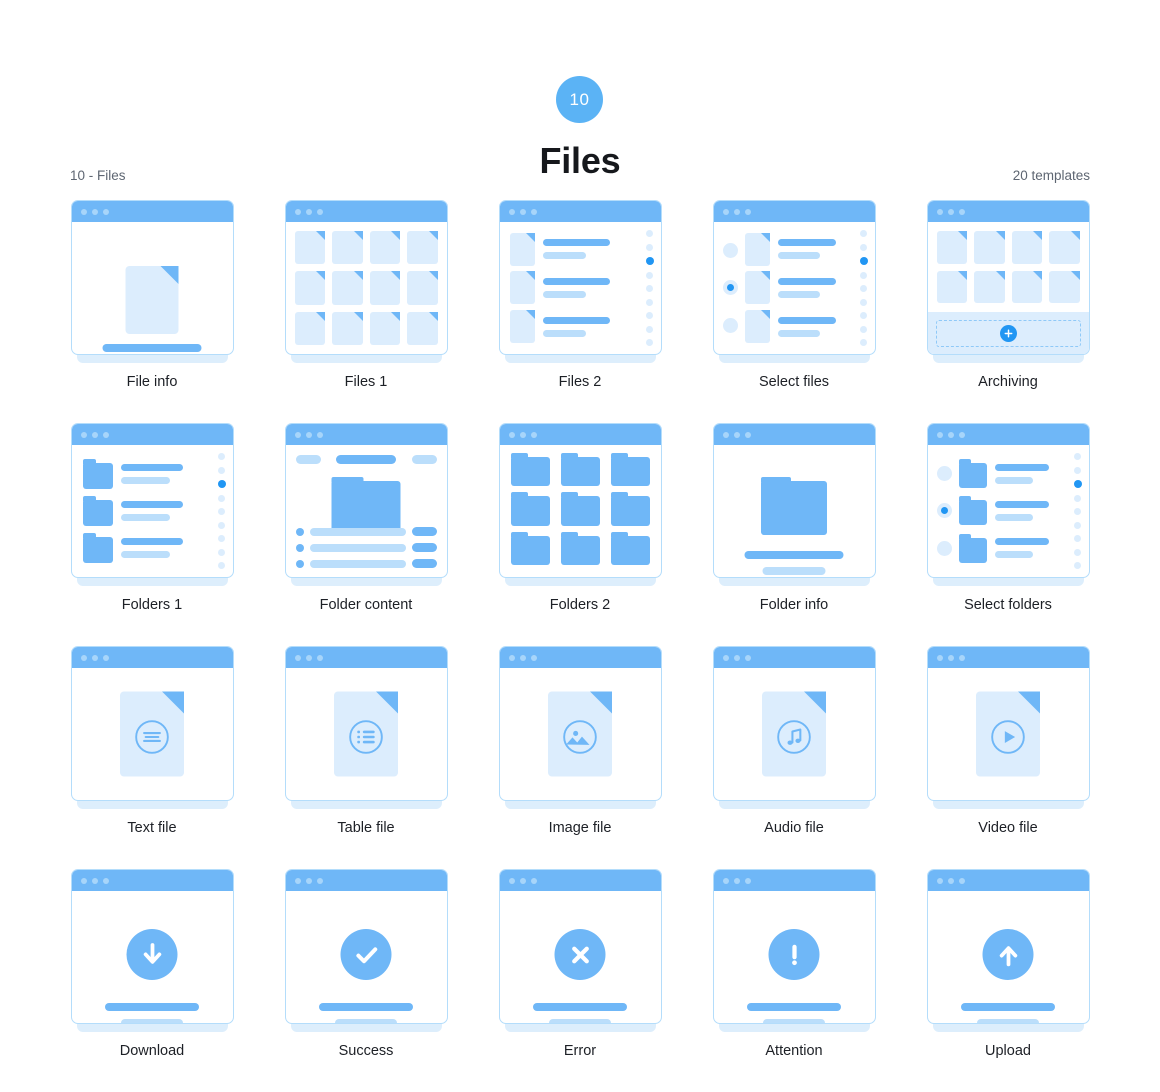  I want to click on template-card-folder-info: Folder info, so click(794, 534).